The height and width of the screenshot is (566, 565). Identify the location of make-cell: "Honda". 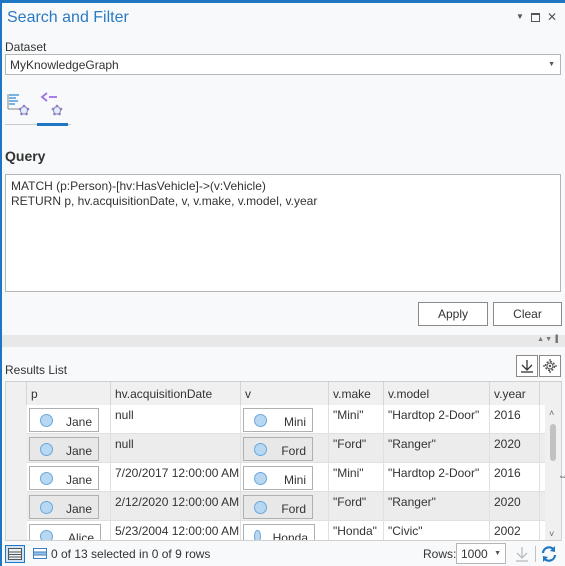
(356, 530).